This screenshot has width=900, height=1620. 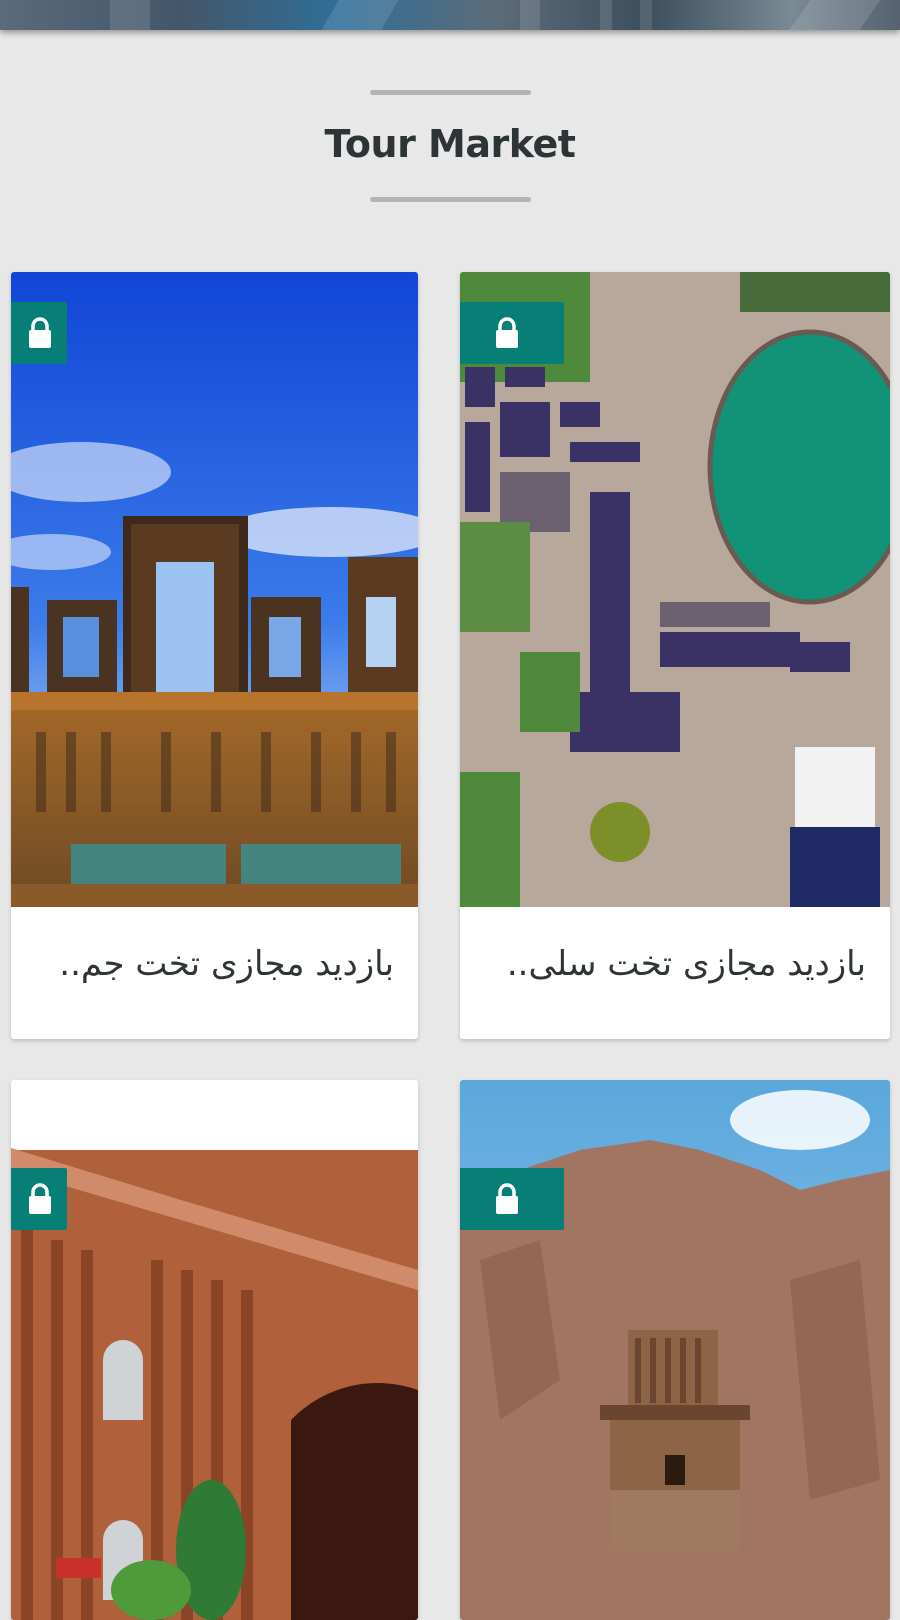 What do you see at coordinates (450, 15) in the screenshot?
I see `top-banner-image` at bounding box center [450, 15].